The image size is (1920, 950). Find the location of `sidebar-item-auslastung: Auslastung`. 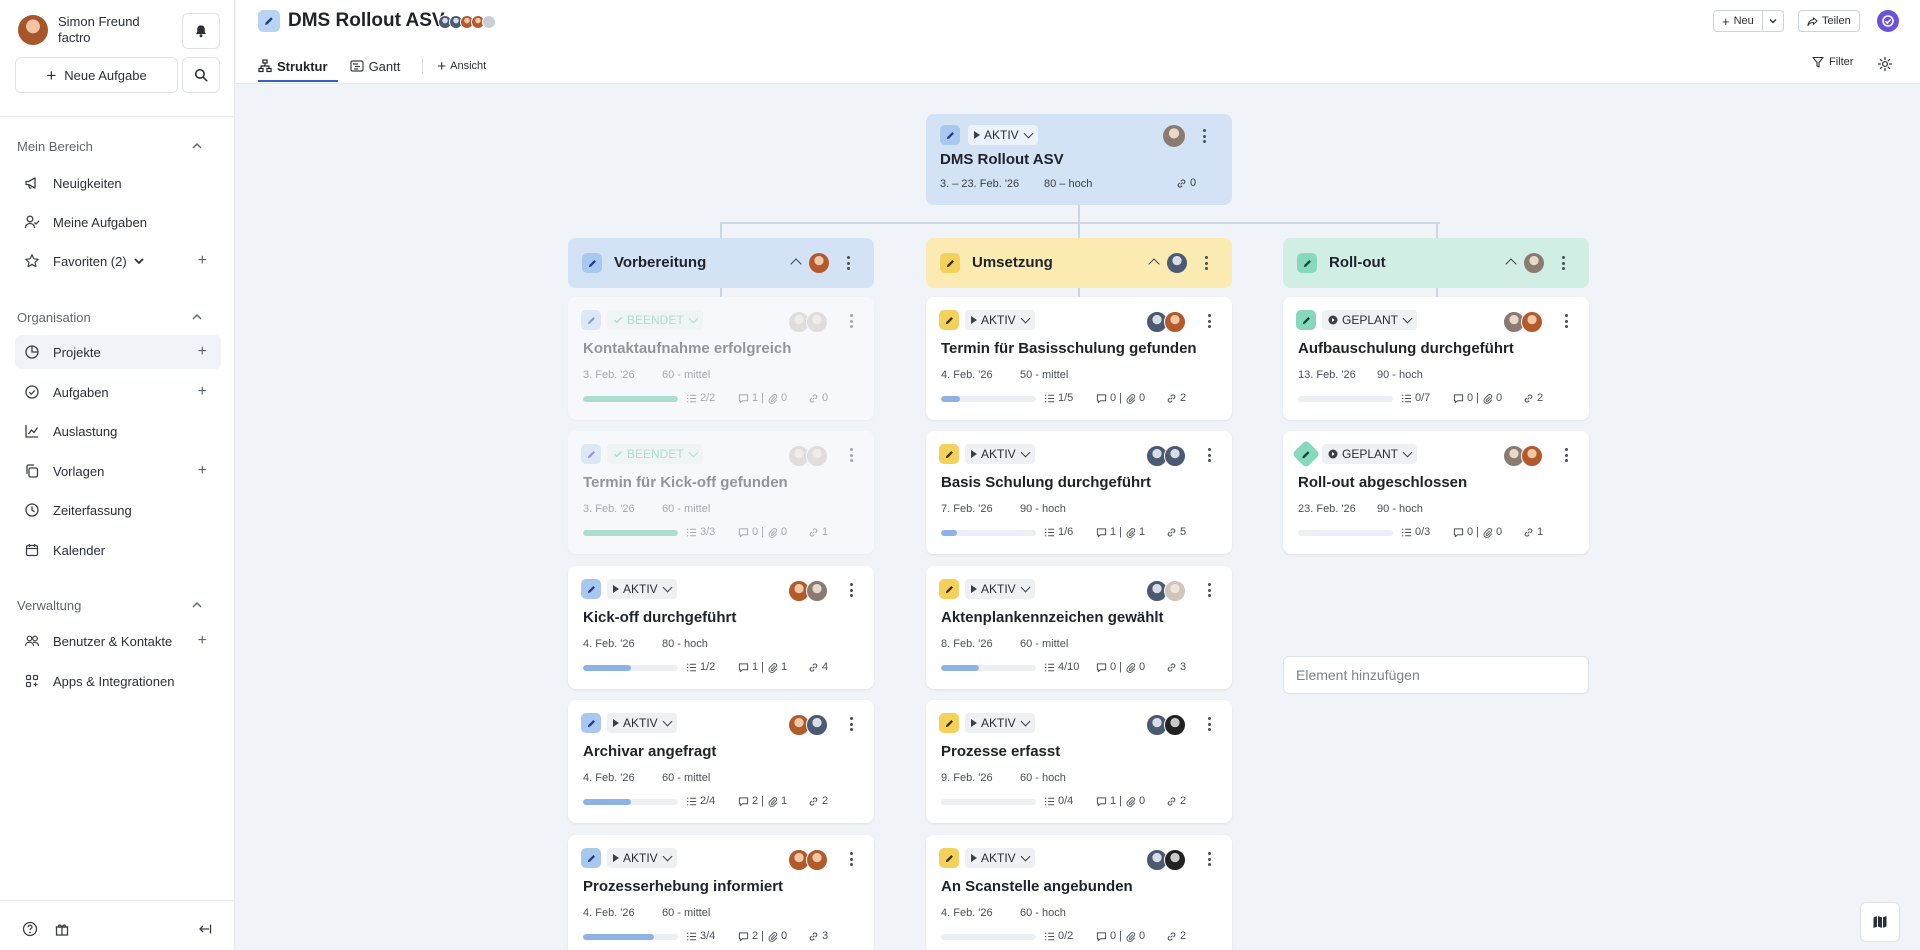

sidebar-item-auslastung: Auslastung is located at coordinates (118, 431).